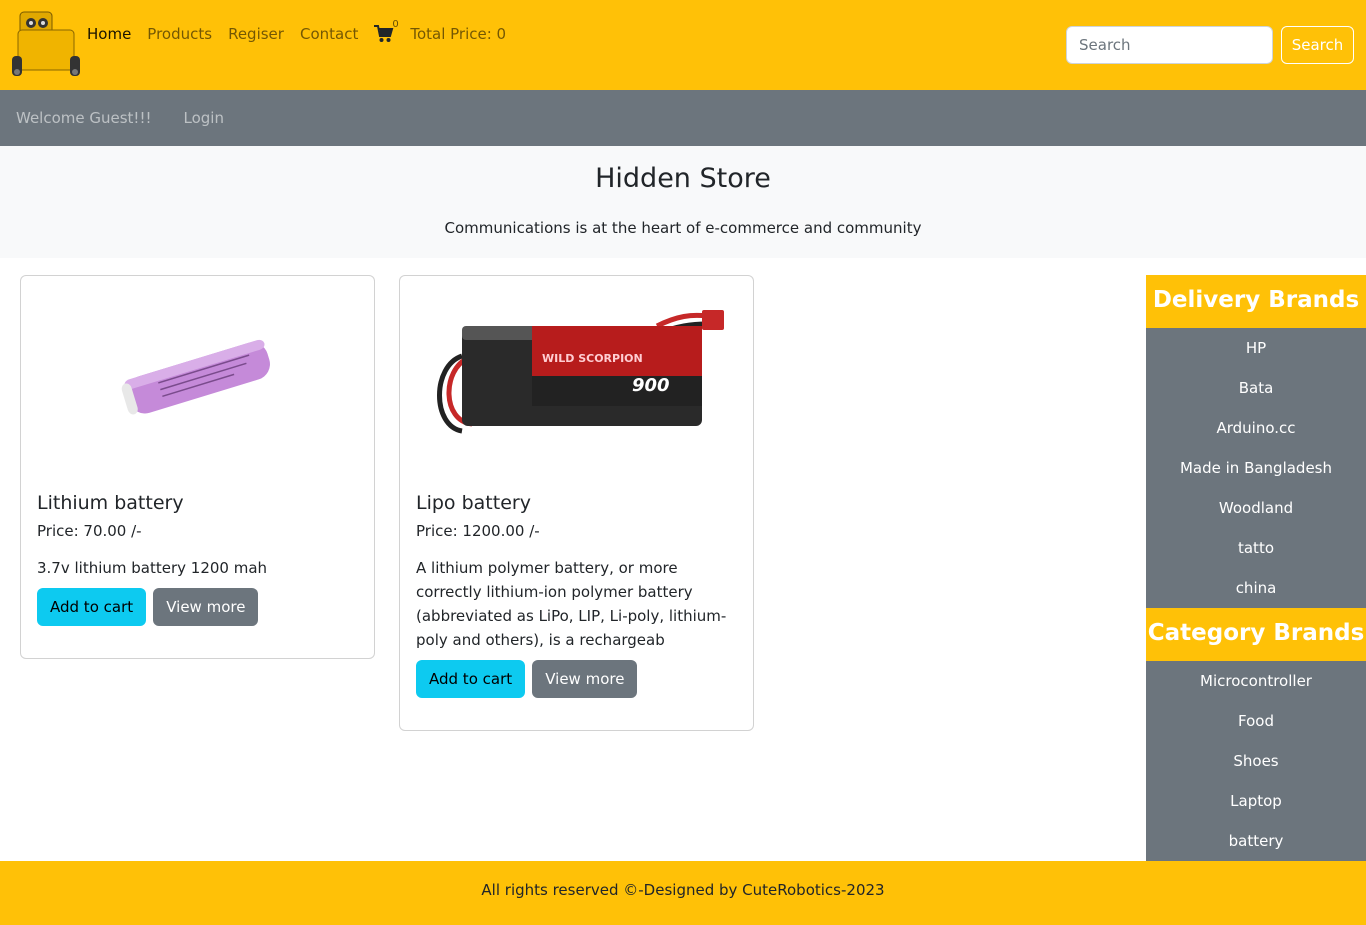 Image resolution: width=1366 pixels, height=925 pixels. I want to click on total-price: Total Price: 0, so click(458, 34).